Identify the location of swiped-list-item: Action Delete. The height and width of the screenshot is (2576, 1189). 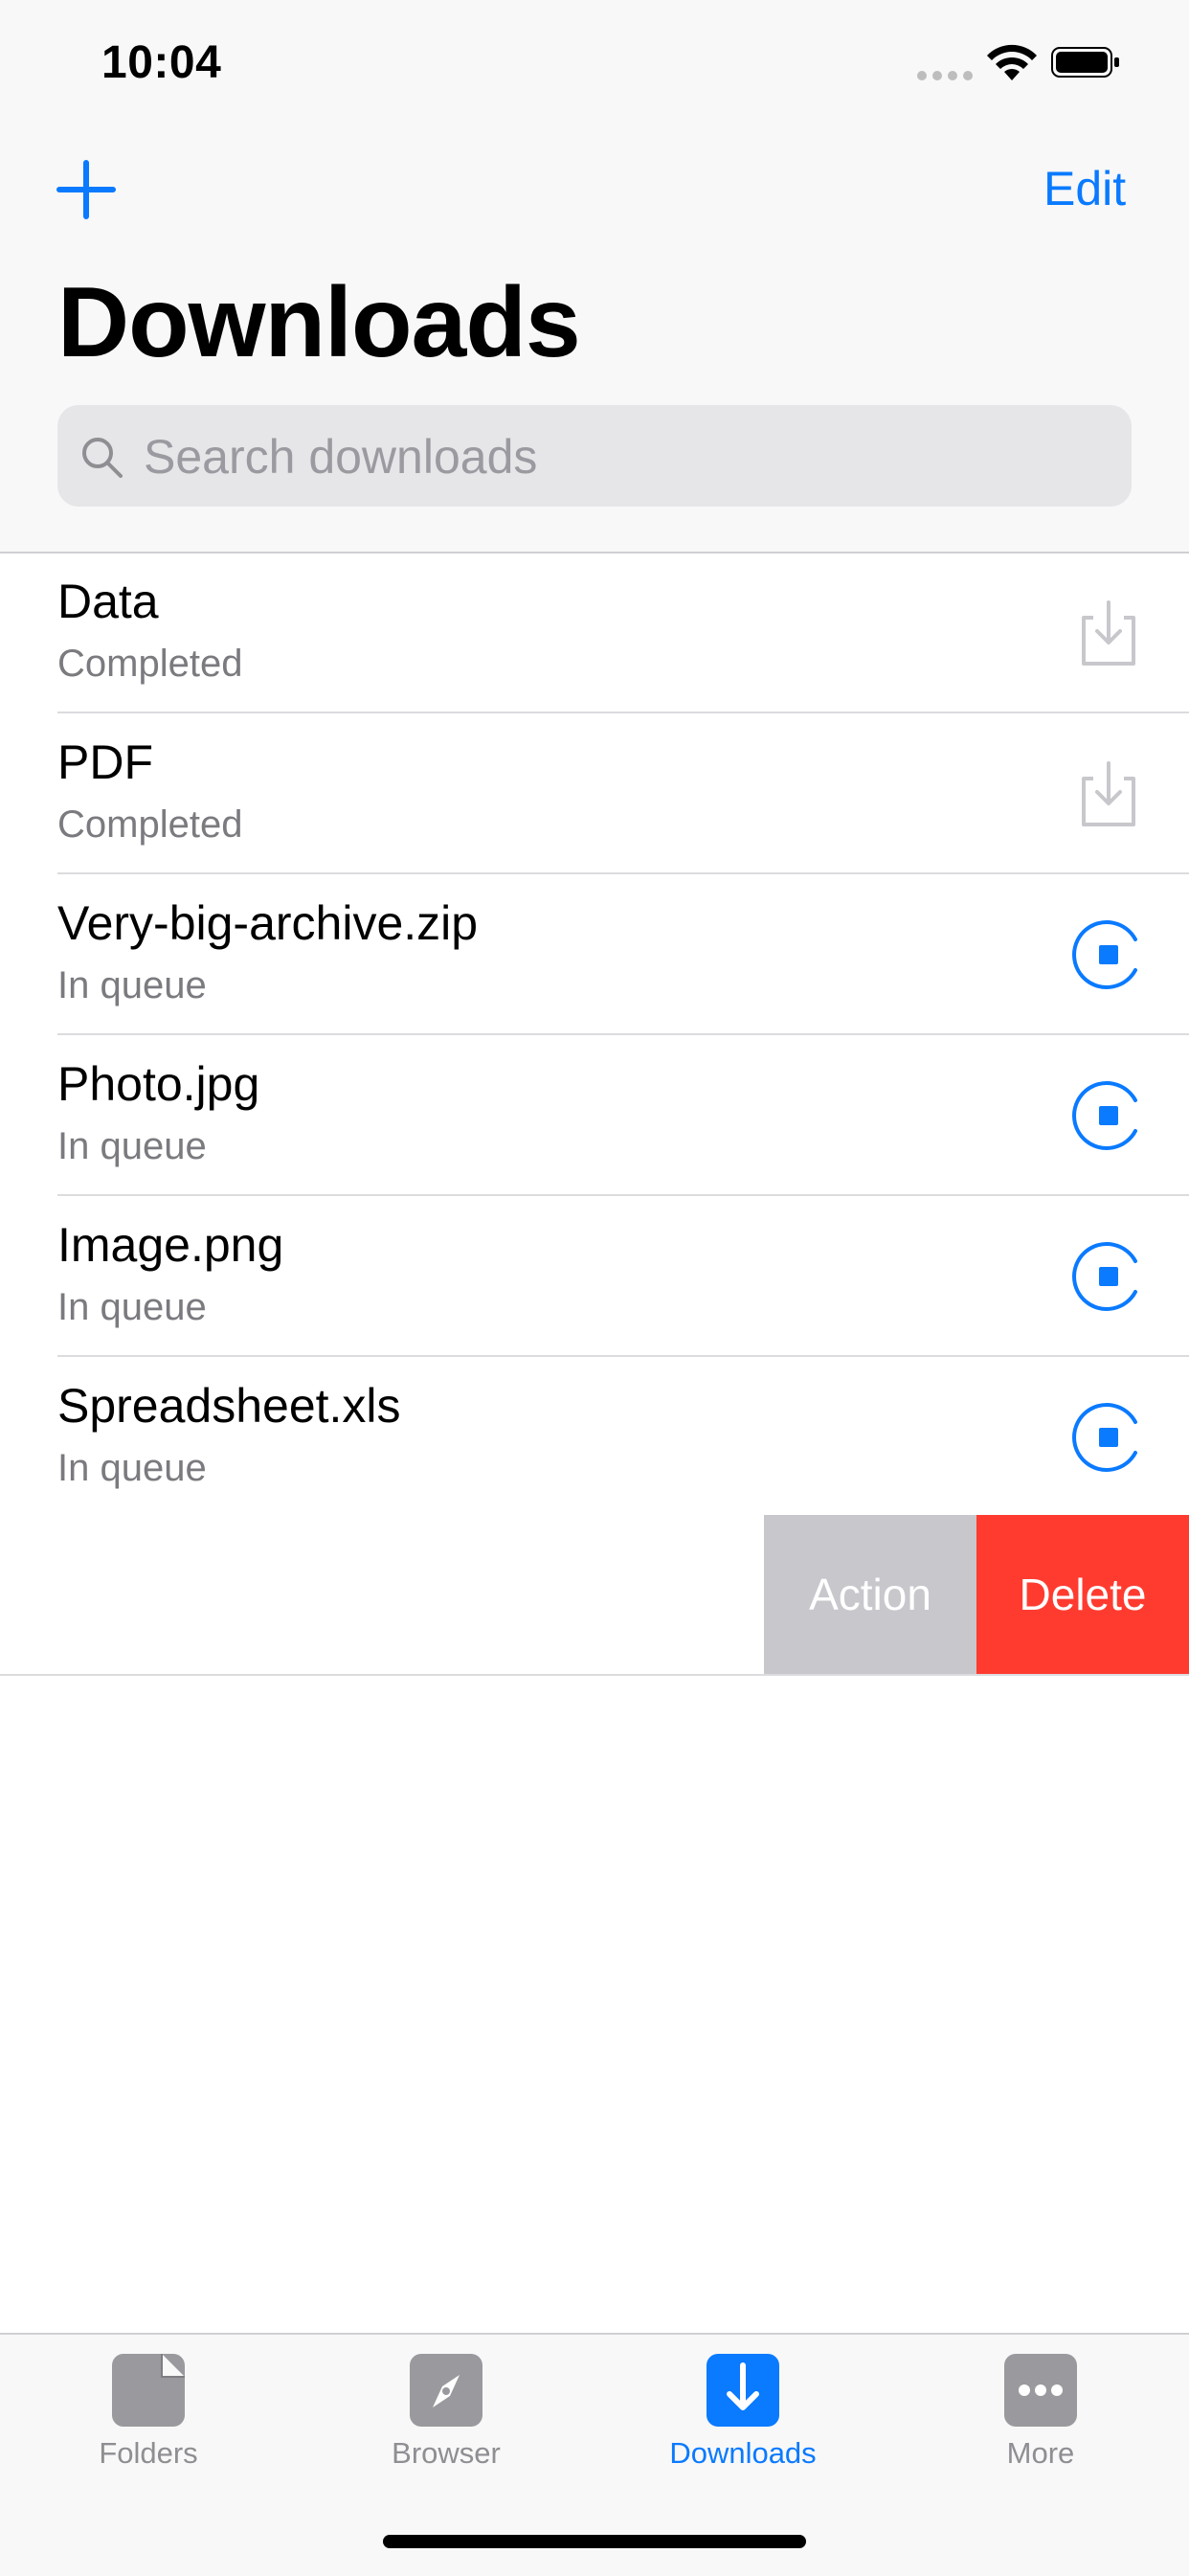
(594, 1595).